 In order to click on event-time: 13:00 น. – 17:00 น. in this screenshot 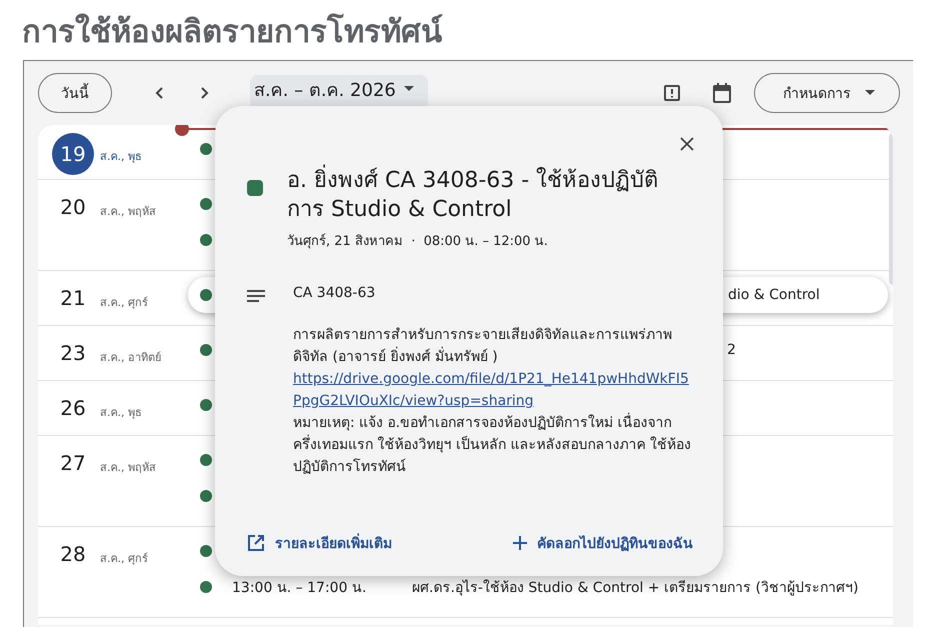, I will do `click(300, 588)`.